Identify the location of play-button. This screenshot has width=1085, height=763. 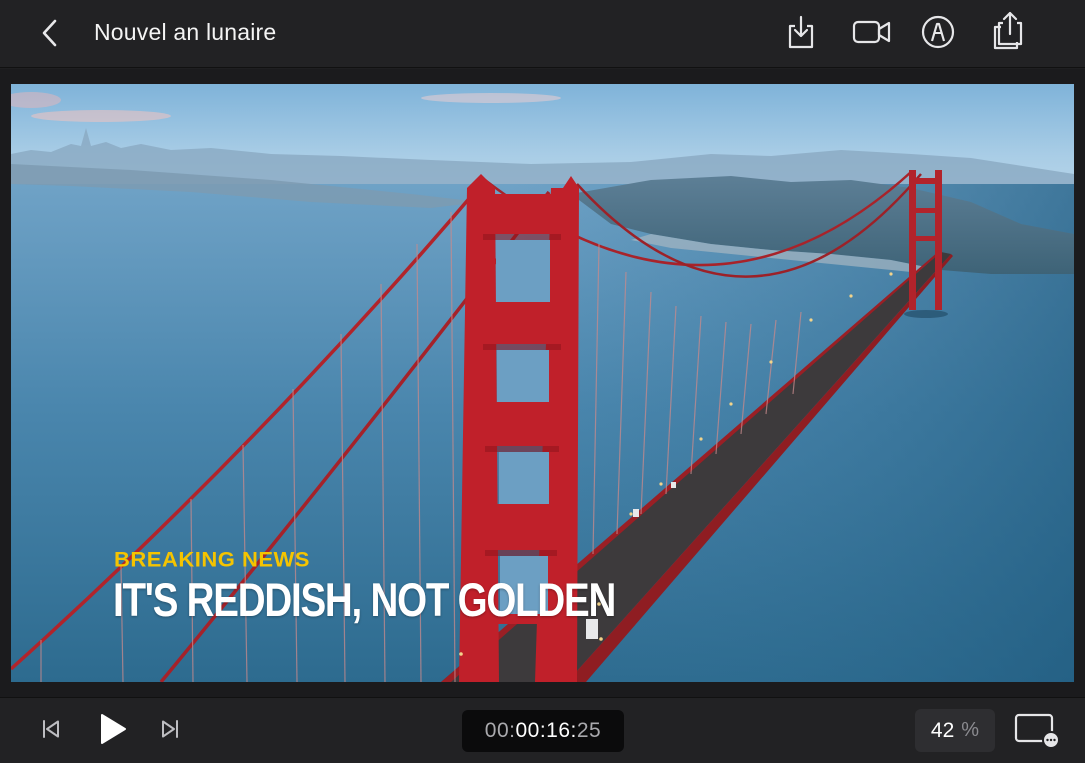
(112, 731).